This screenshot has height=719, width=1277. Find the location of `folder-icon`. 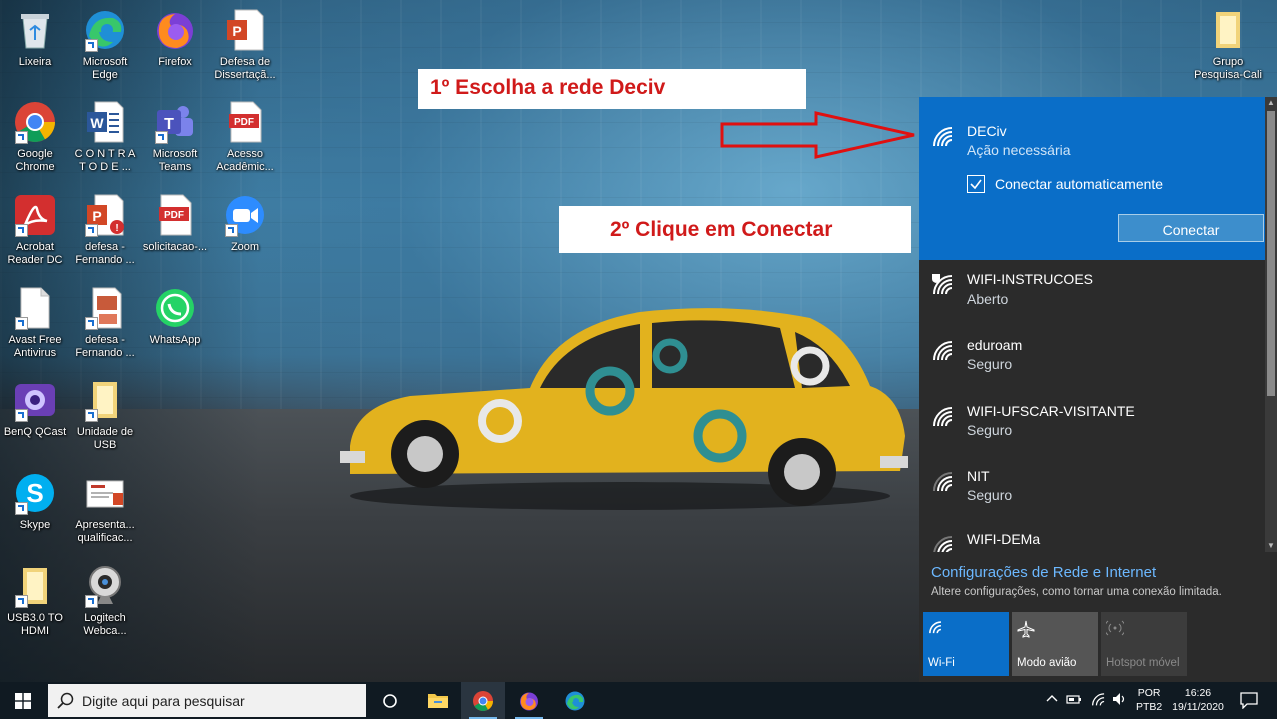

folder-icon is located at coordinates (35, 586).